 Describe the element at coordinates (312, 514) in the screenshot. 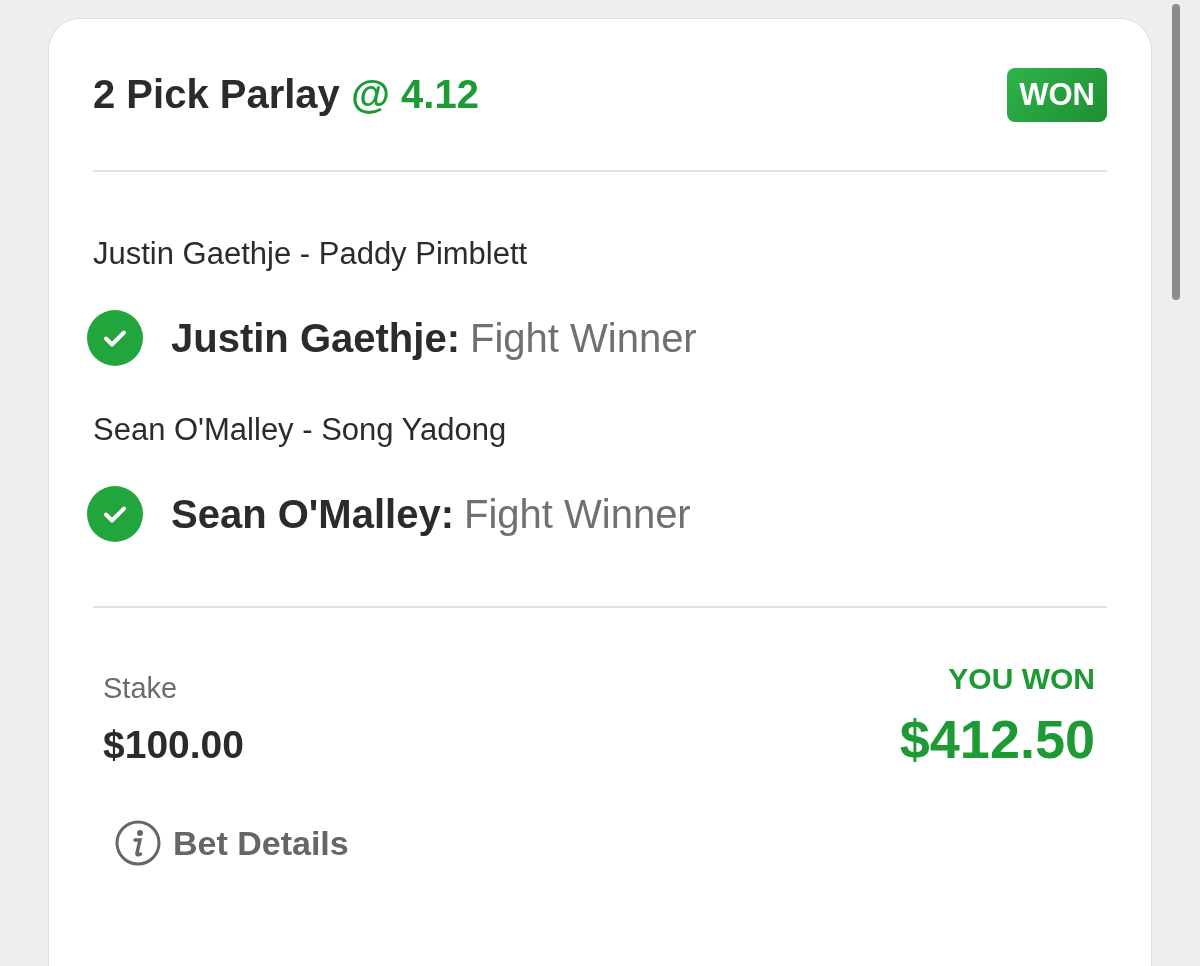

I see `pick-selection: Sean O'Malley:` at that location.